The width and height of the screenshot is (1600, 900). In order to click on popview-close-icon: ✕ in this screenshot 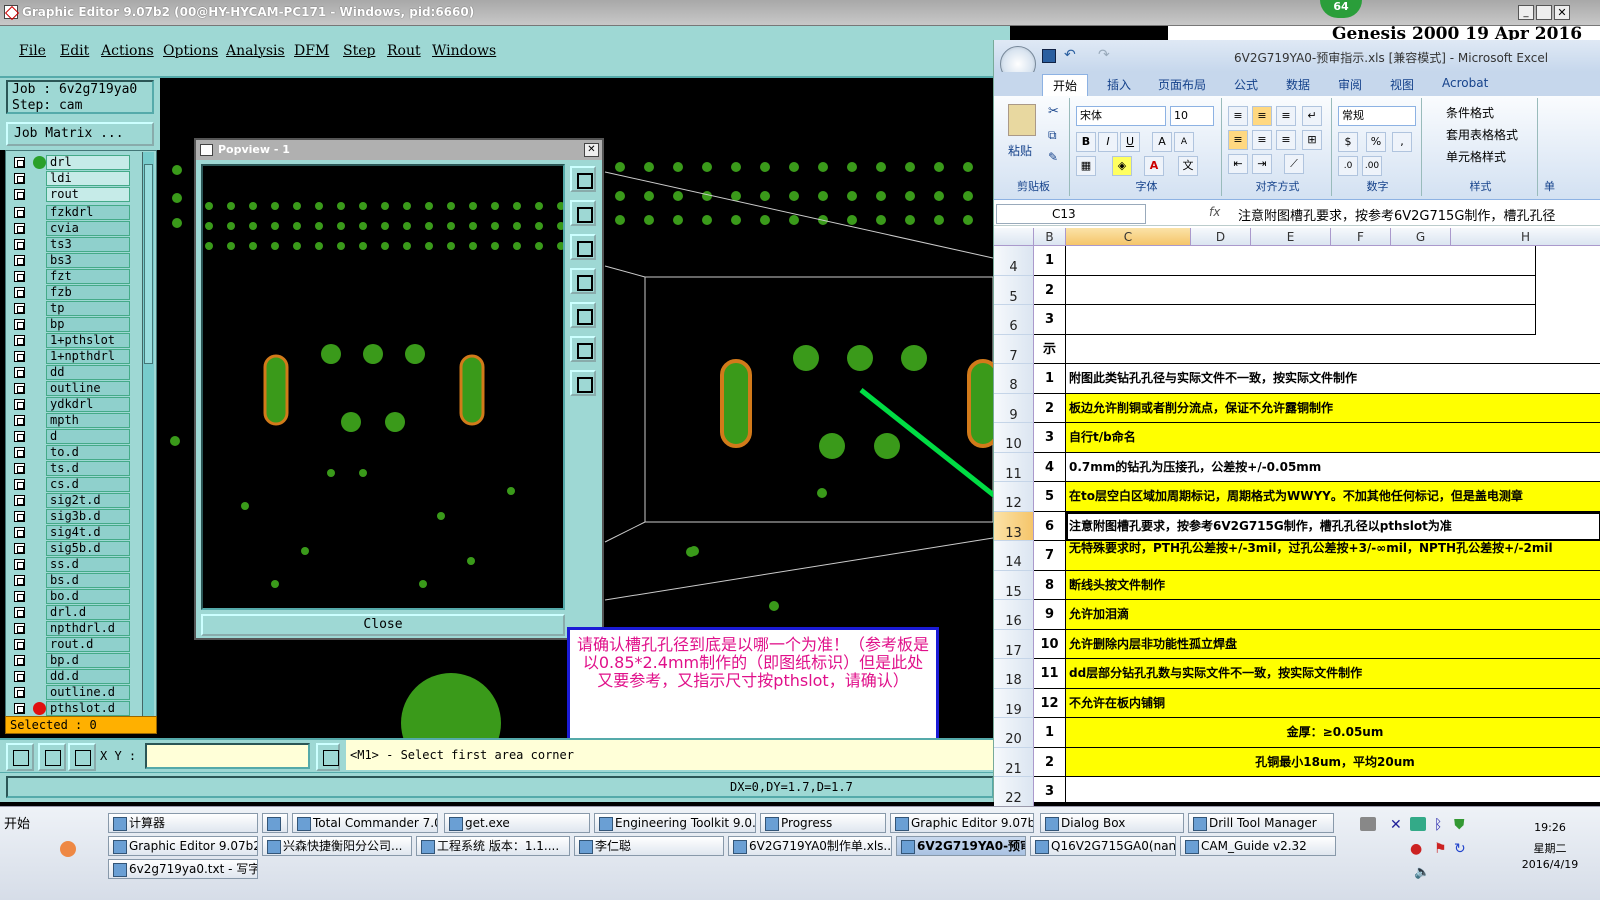, I will do `click(591, 150)`.